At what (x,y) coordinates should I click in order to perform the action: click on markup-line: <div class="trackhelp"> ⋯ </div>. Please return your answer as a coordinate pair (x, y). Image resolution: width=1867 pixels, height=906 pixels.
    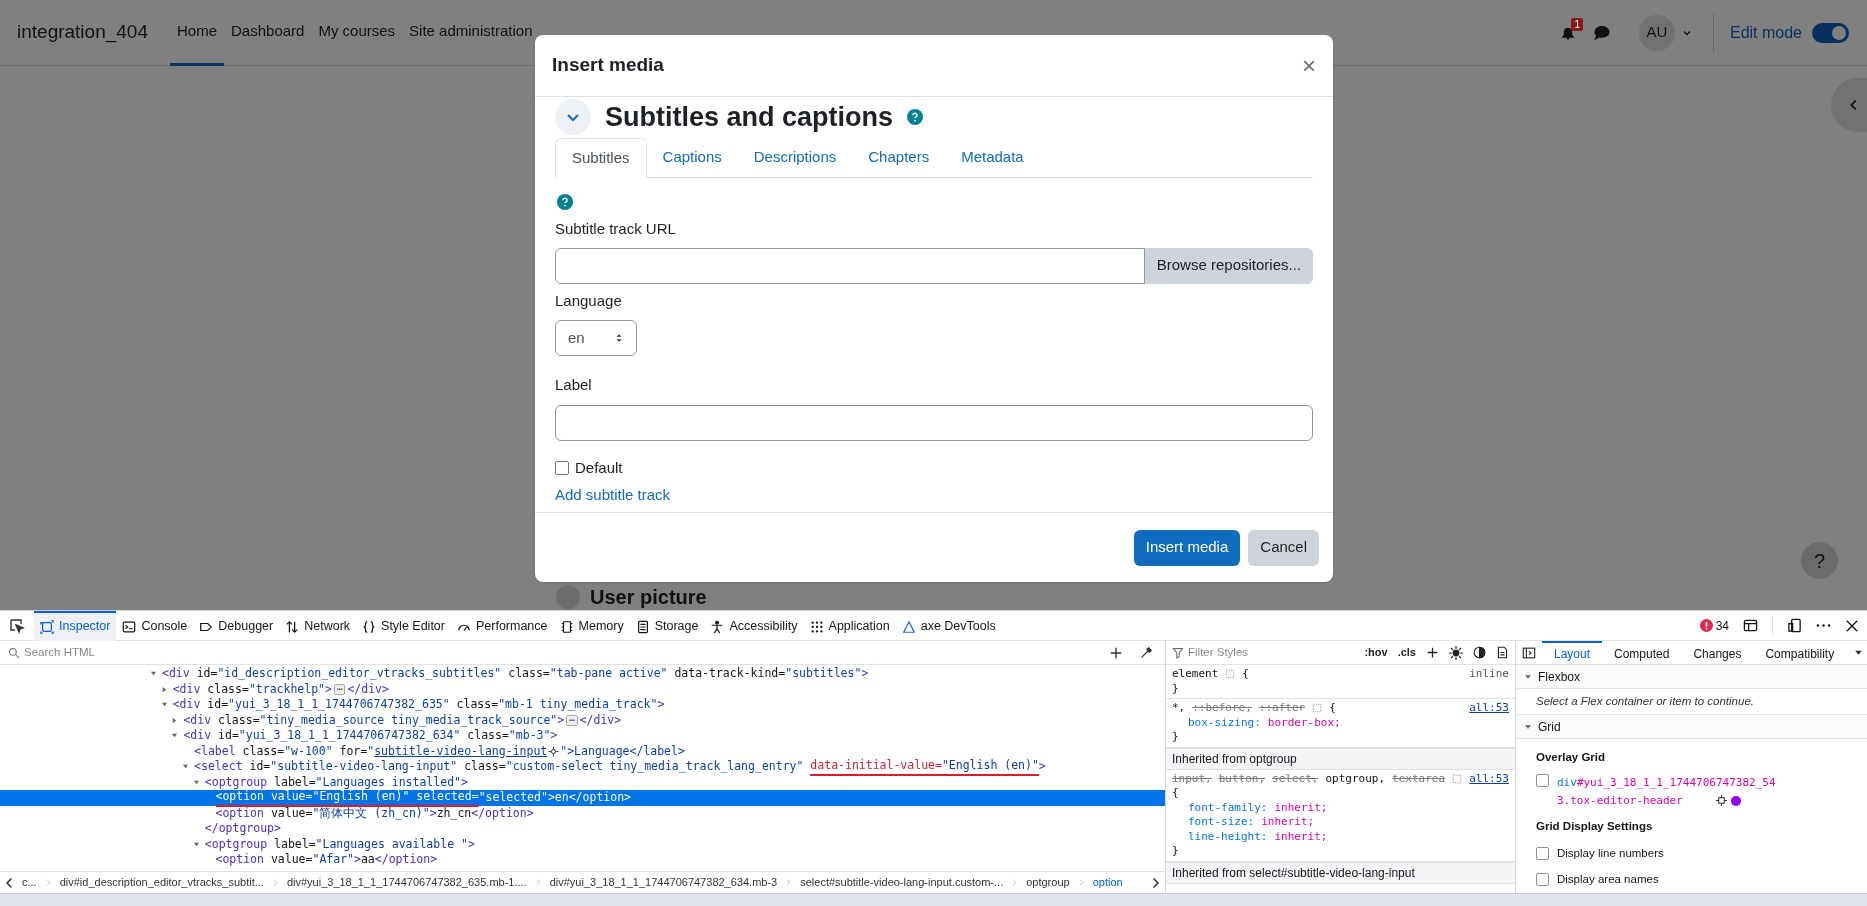
    Looking at the image, I should click on (582, 689).